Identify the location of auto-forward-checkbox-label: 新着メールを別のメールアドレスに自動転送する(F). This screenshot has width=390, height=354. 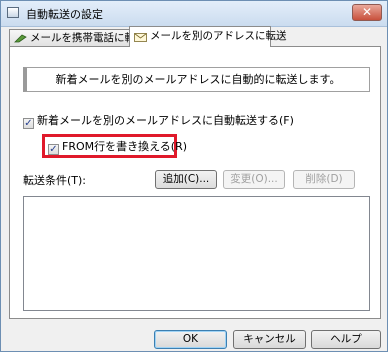
(165, 120).